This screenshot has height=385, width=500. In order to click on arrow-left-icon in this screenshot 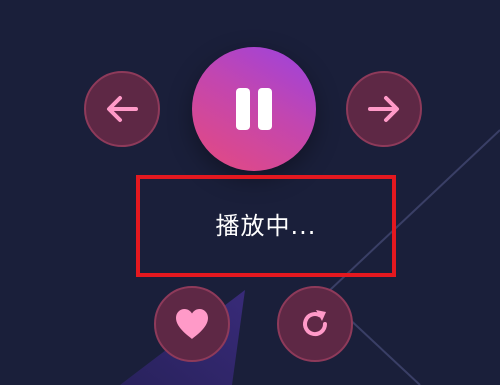, I will do `click(122, 109)`.